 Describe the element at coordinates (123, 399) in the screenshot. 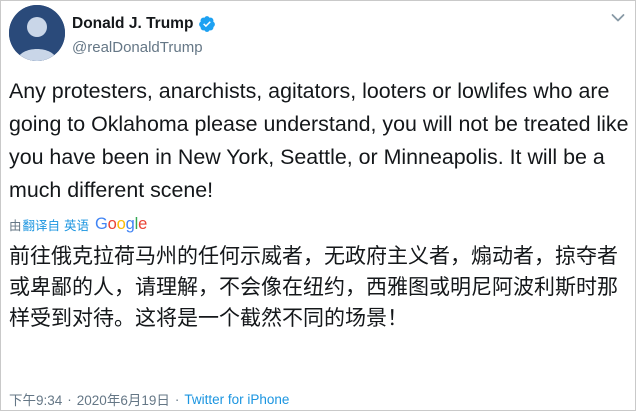

I see `tweet-date: 2020年6月19日` at that location.